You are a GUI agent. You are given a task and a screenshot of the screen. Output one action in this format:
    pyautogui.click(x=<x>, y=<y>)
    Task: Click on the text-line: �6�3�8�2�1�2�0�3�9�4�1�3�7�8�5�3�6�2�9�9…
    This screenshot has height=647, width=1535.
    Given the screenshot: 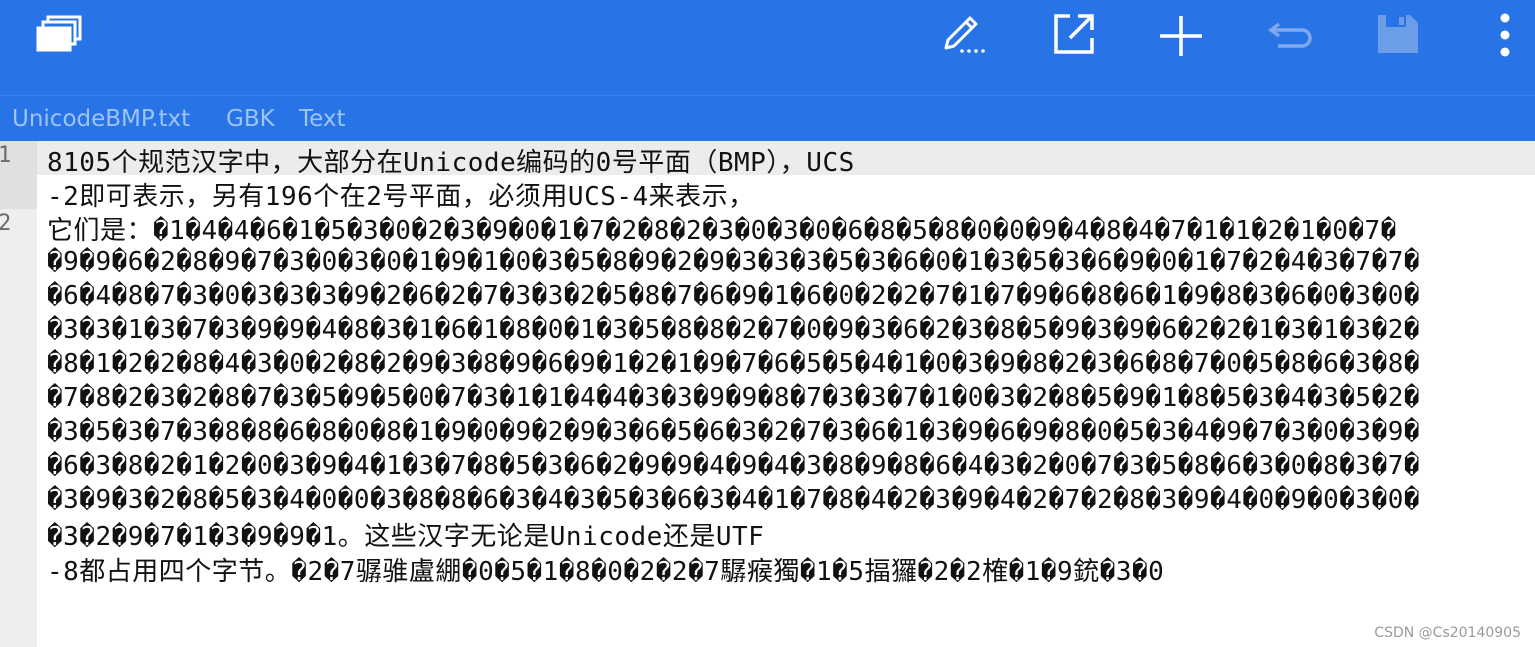 What is the action you would take?
    pyautogui.click(x=734, y=466)
    